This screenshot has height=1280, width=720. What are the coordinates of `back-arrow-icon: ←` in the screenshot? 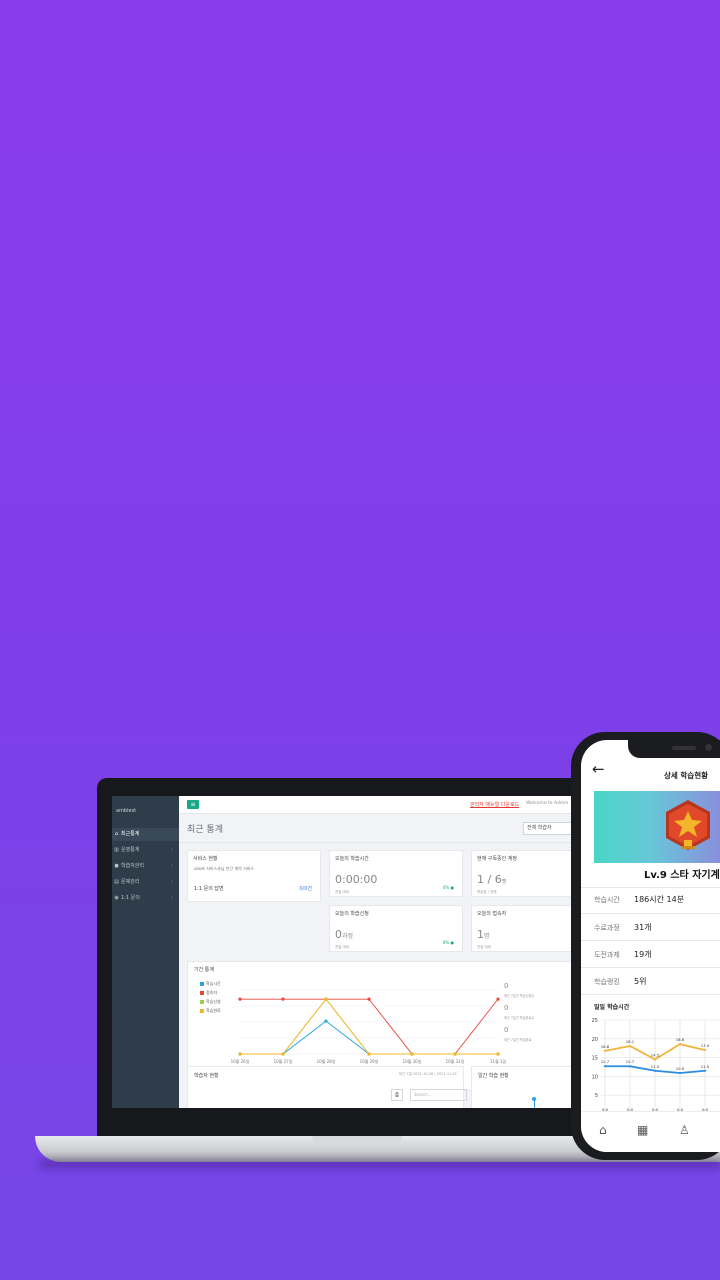 It's located at (598, 769).